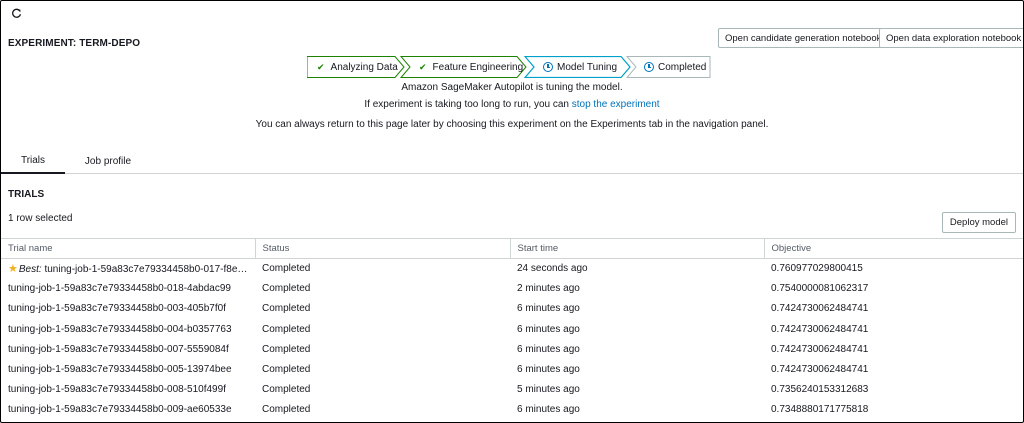  I want to click on step-feature-engineering: ✔ Feature Engineering, so click(471, 67).